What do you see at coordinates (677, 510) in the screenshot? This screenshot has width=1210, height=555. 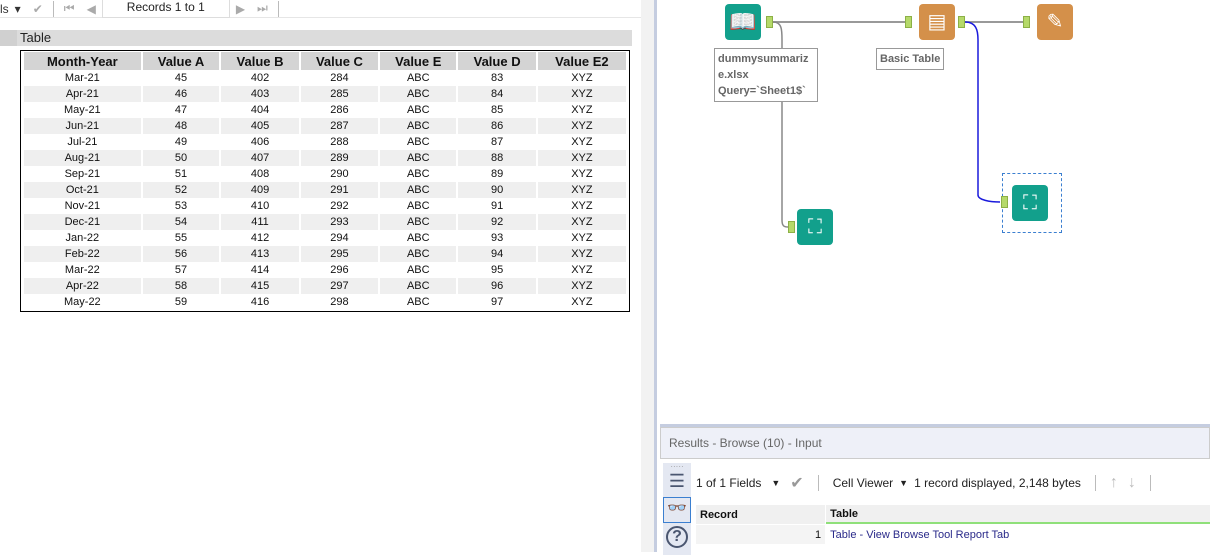 I see `binoculars-icon: 👓` at bounding box center [677, 510].